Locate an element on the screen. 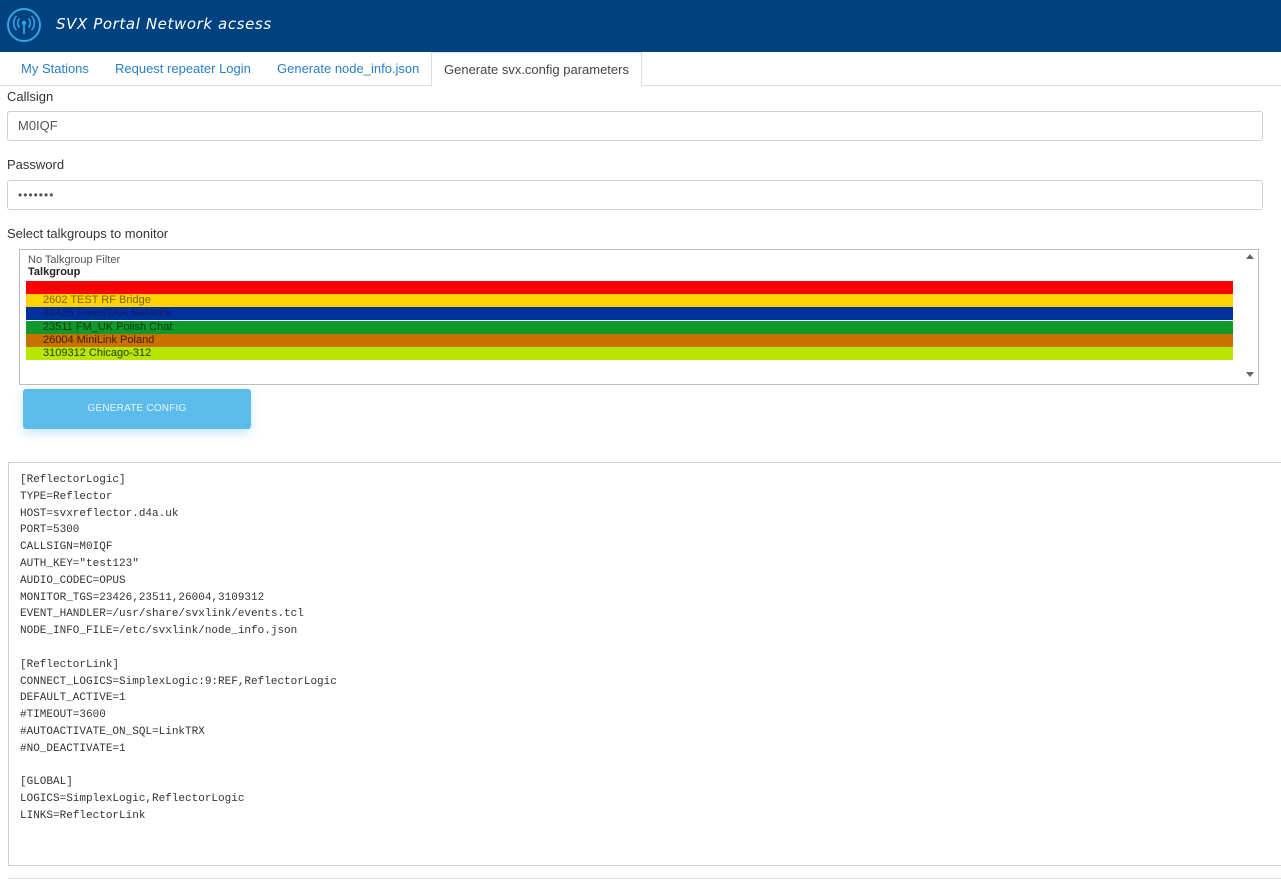 Image resolution: width=1281 pixels, height=883 pixels. talkgroup-group-label: Talkgroup is located at coordinates (54, 272).